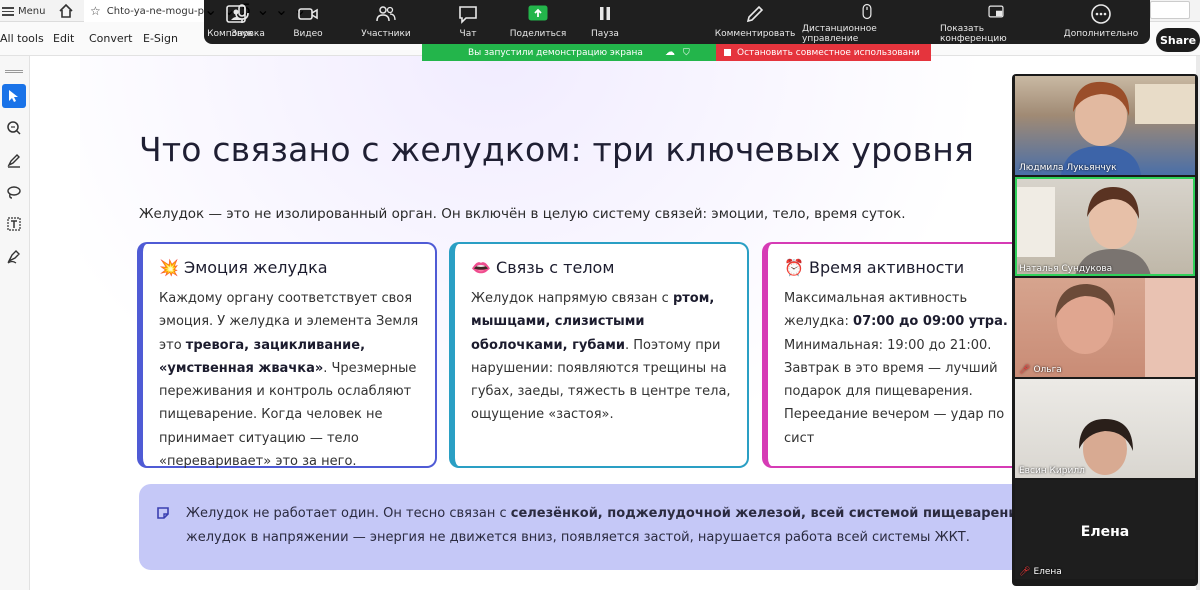  Describe the element at coordinates (1101, 34) in the screenshot. I see `more-label: Дополнительно` at that location.